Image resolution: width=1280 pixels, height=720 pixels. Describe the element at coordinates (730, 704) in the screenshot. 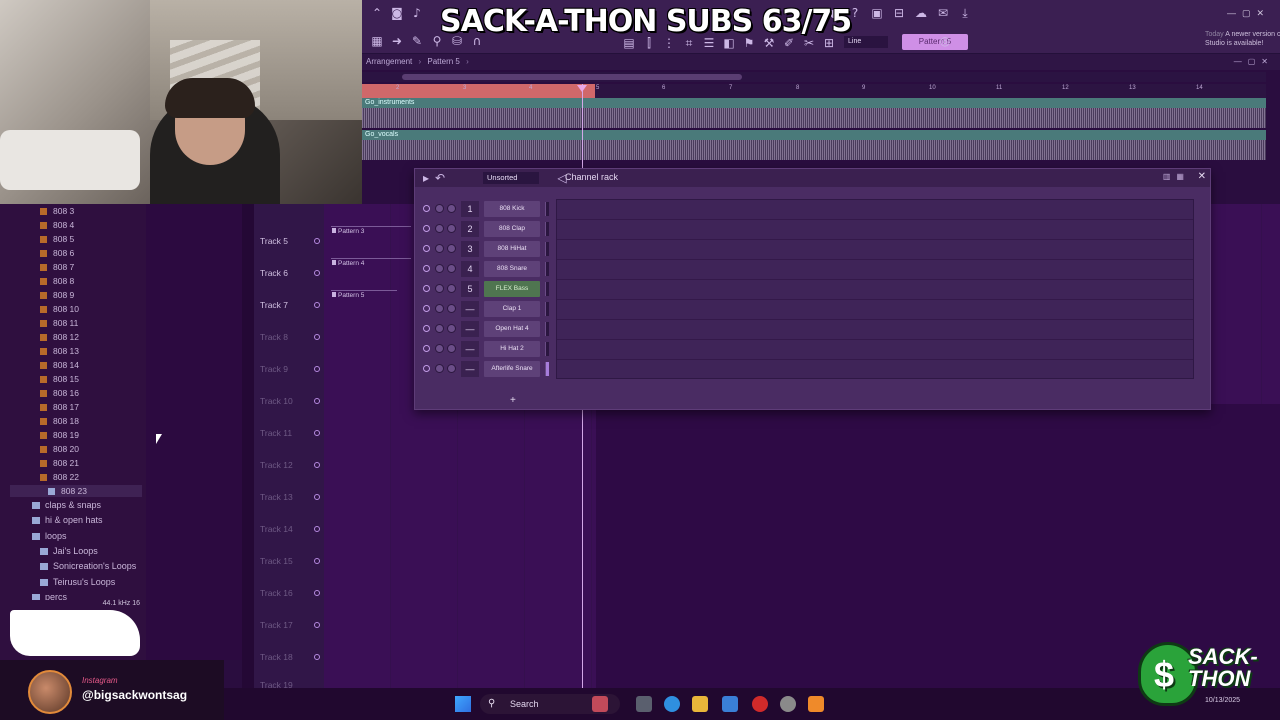

I see `store-icon` at that location.